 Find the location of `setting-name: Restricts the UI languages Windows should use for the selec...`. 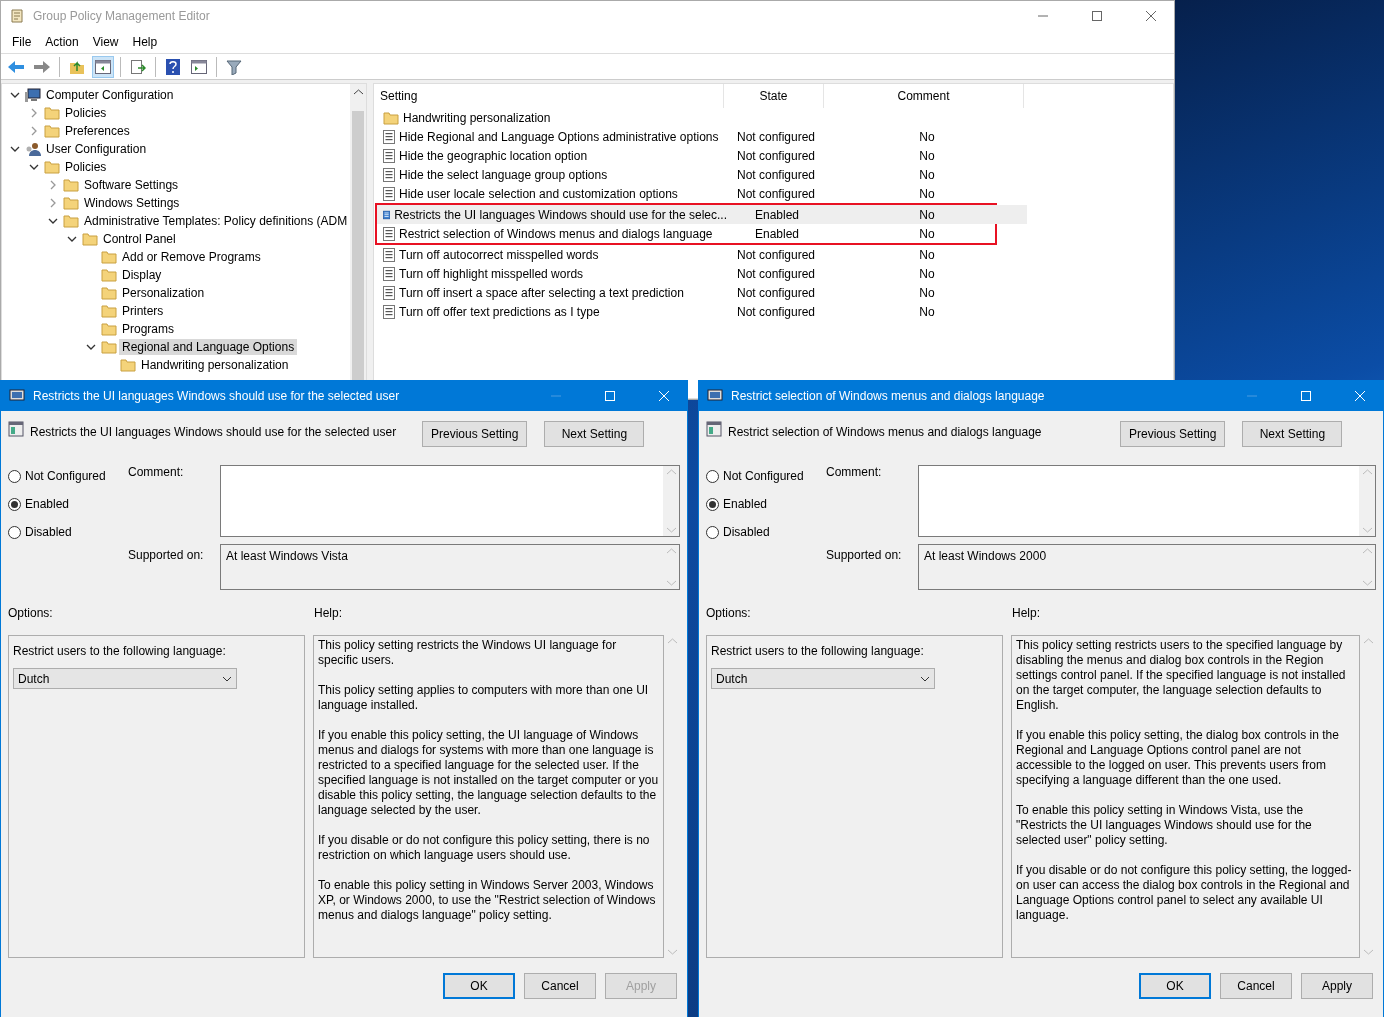

setting-name: Restricts the UI languages Windows should use for the selec... is located at coordinates (560, 214).